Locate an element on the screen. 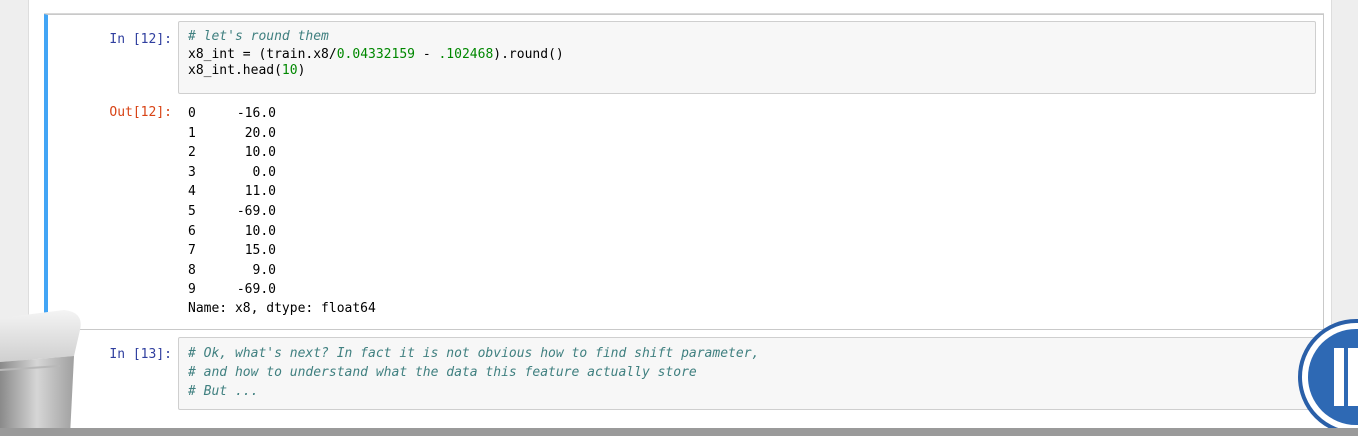 This screenshot has width=1358, height=436. output-index: 4 is located at coordinates (192, 192).